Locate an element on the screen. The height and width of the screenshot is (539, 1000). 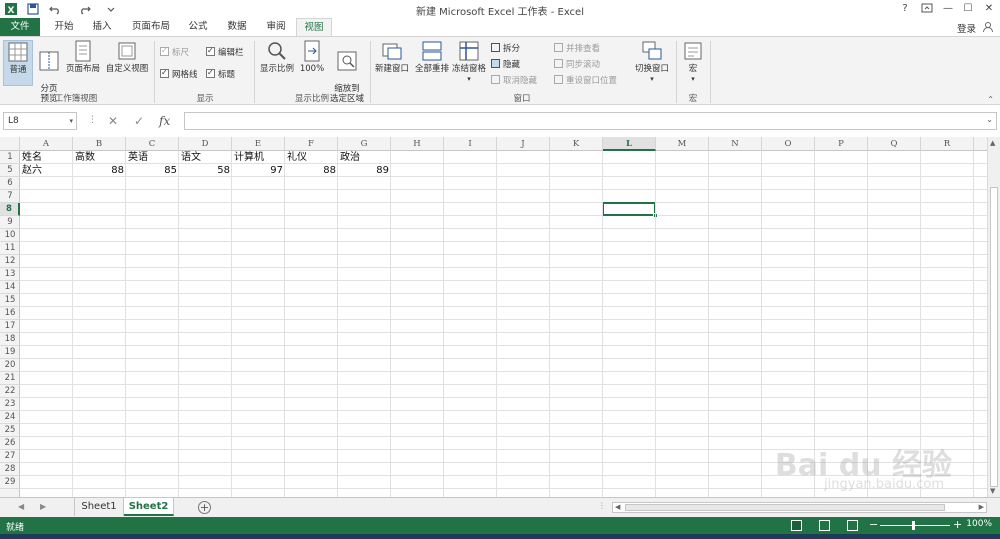
formula-input: ⌄ is located at coordinates (590, 121).